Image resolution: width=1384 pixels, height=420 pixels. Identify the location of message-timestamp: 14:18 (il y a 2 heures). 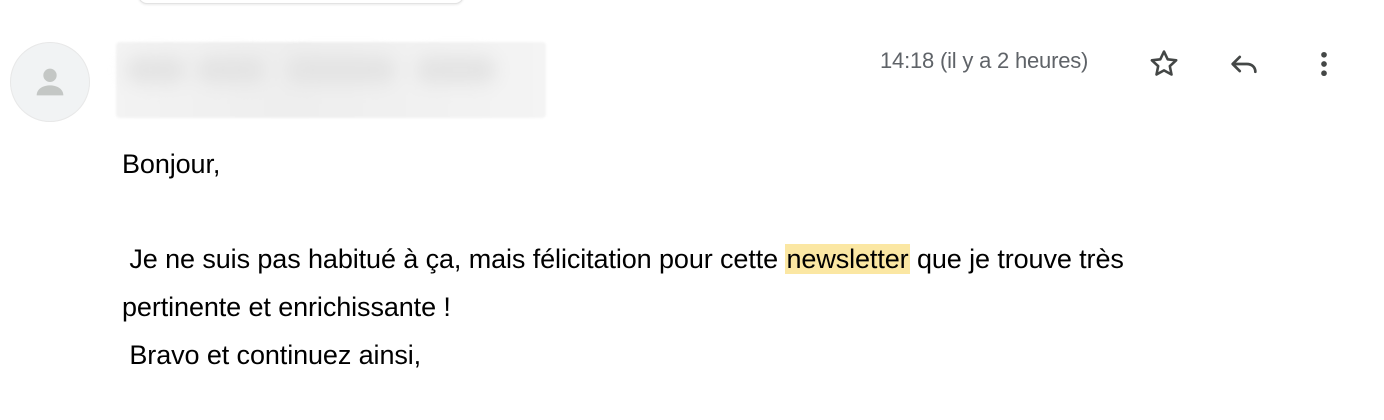
(984, 60).